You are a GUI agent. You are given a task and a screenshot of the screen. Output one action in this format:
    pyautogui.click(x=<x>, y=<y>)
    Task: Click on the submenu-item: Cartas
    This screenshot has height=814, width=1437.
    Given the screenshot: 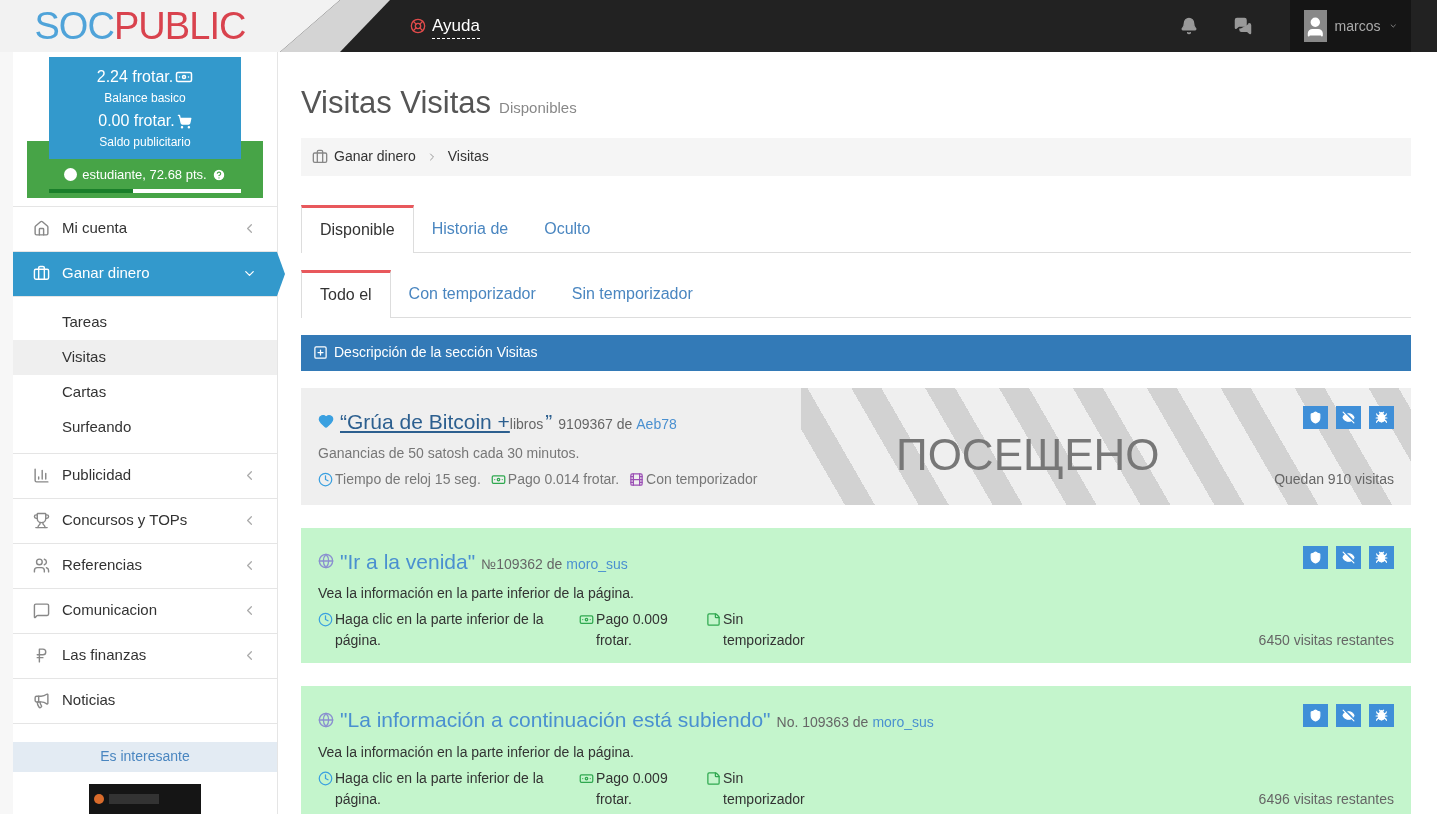 What is the action you would take?
    pyautogui.click(x=145, y=392)
    